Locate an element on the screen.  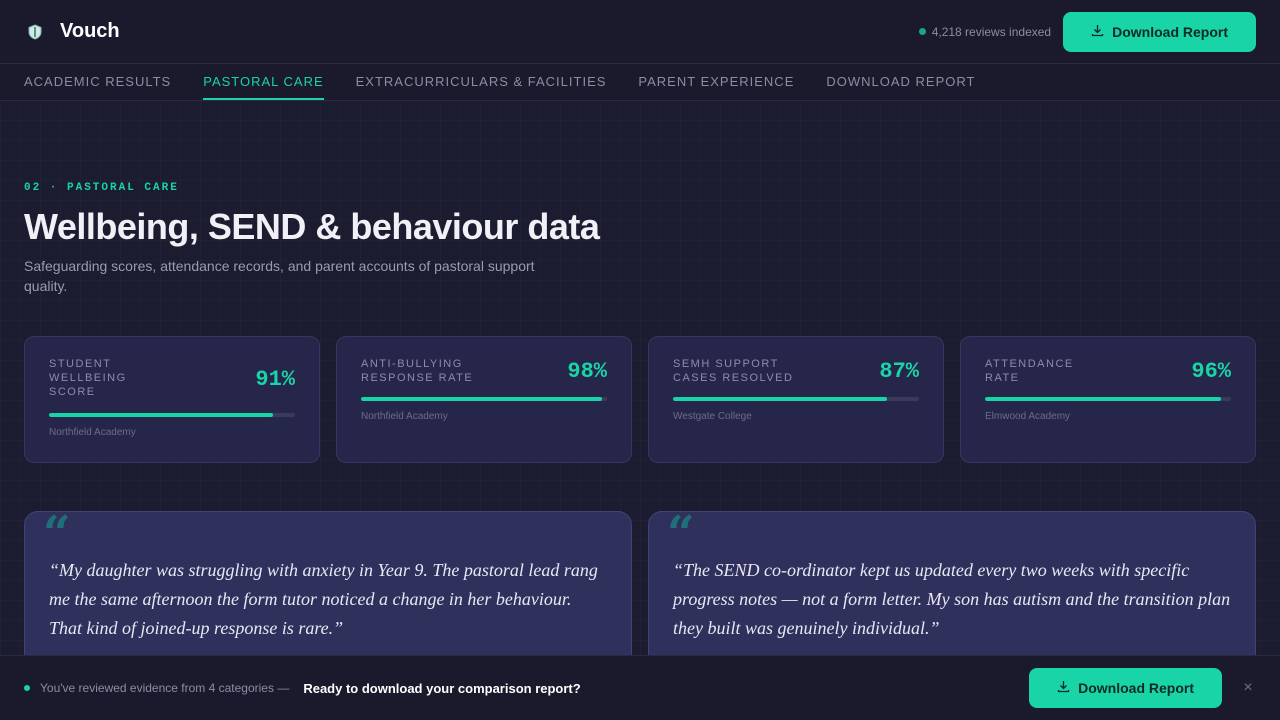
stat-card-attendance: ATTENDANCE RATE 96% Elmwood Academy is located at coordinates (1108, 399).